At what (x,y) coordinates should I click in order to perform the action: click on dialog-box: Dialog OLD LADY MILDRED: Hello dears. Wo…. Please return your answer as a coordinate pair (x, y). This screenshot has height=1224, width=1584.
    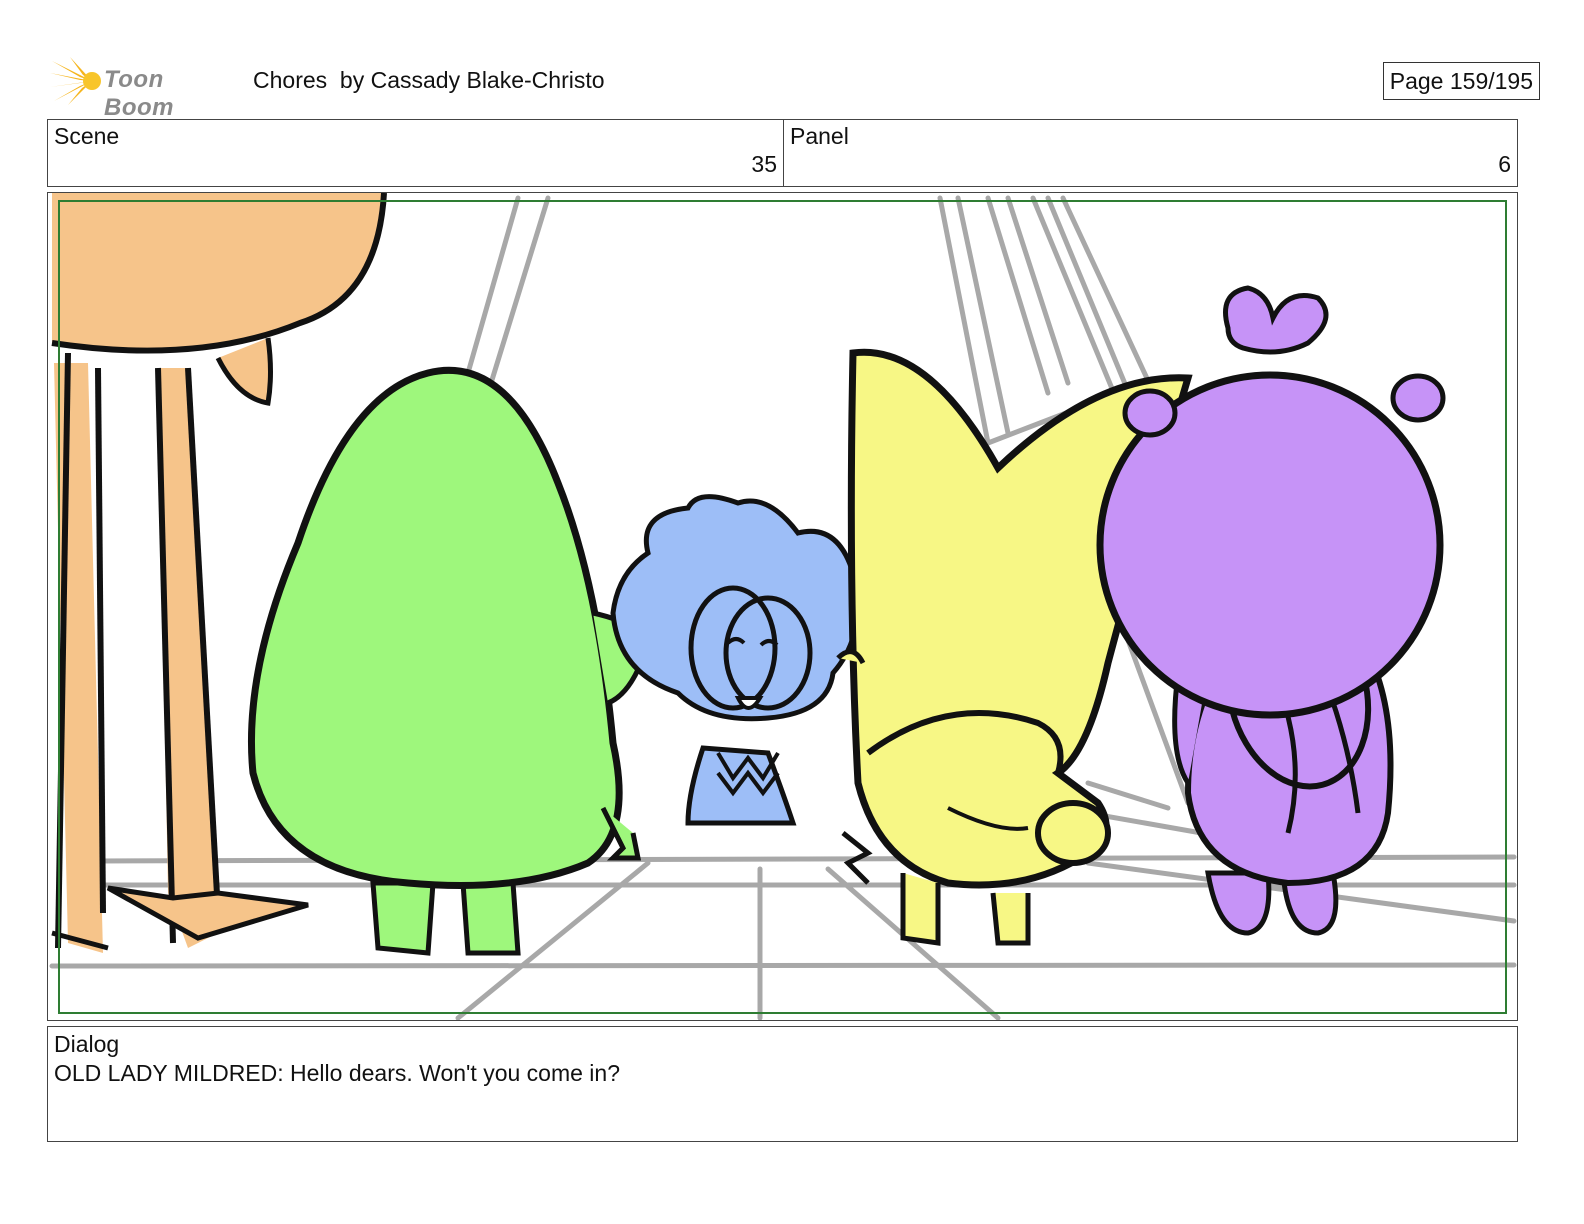
    Looking at the image, I should click on (782, 1084).